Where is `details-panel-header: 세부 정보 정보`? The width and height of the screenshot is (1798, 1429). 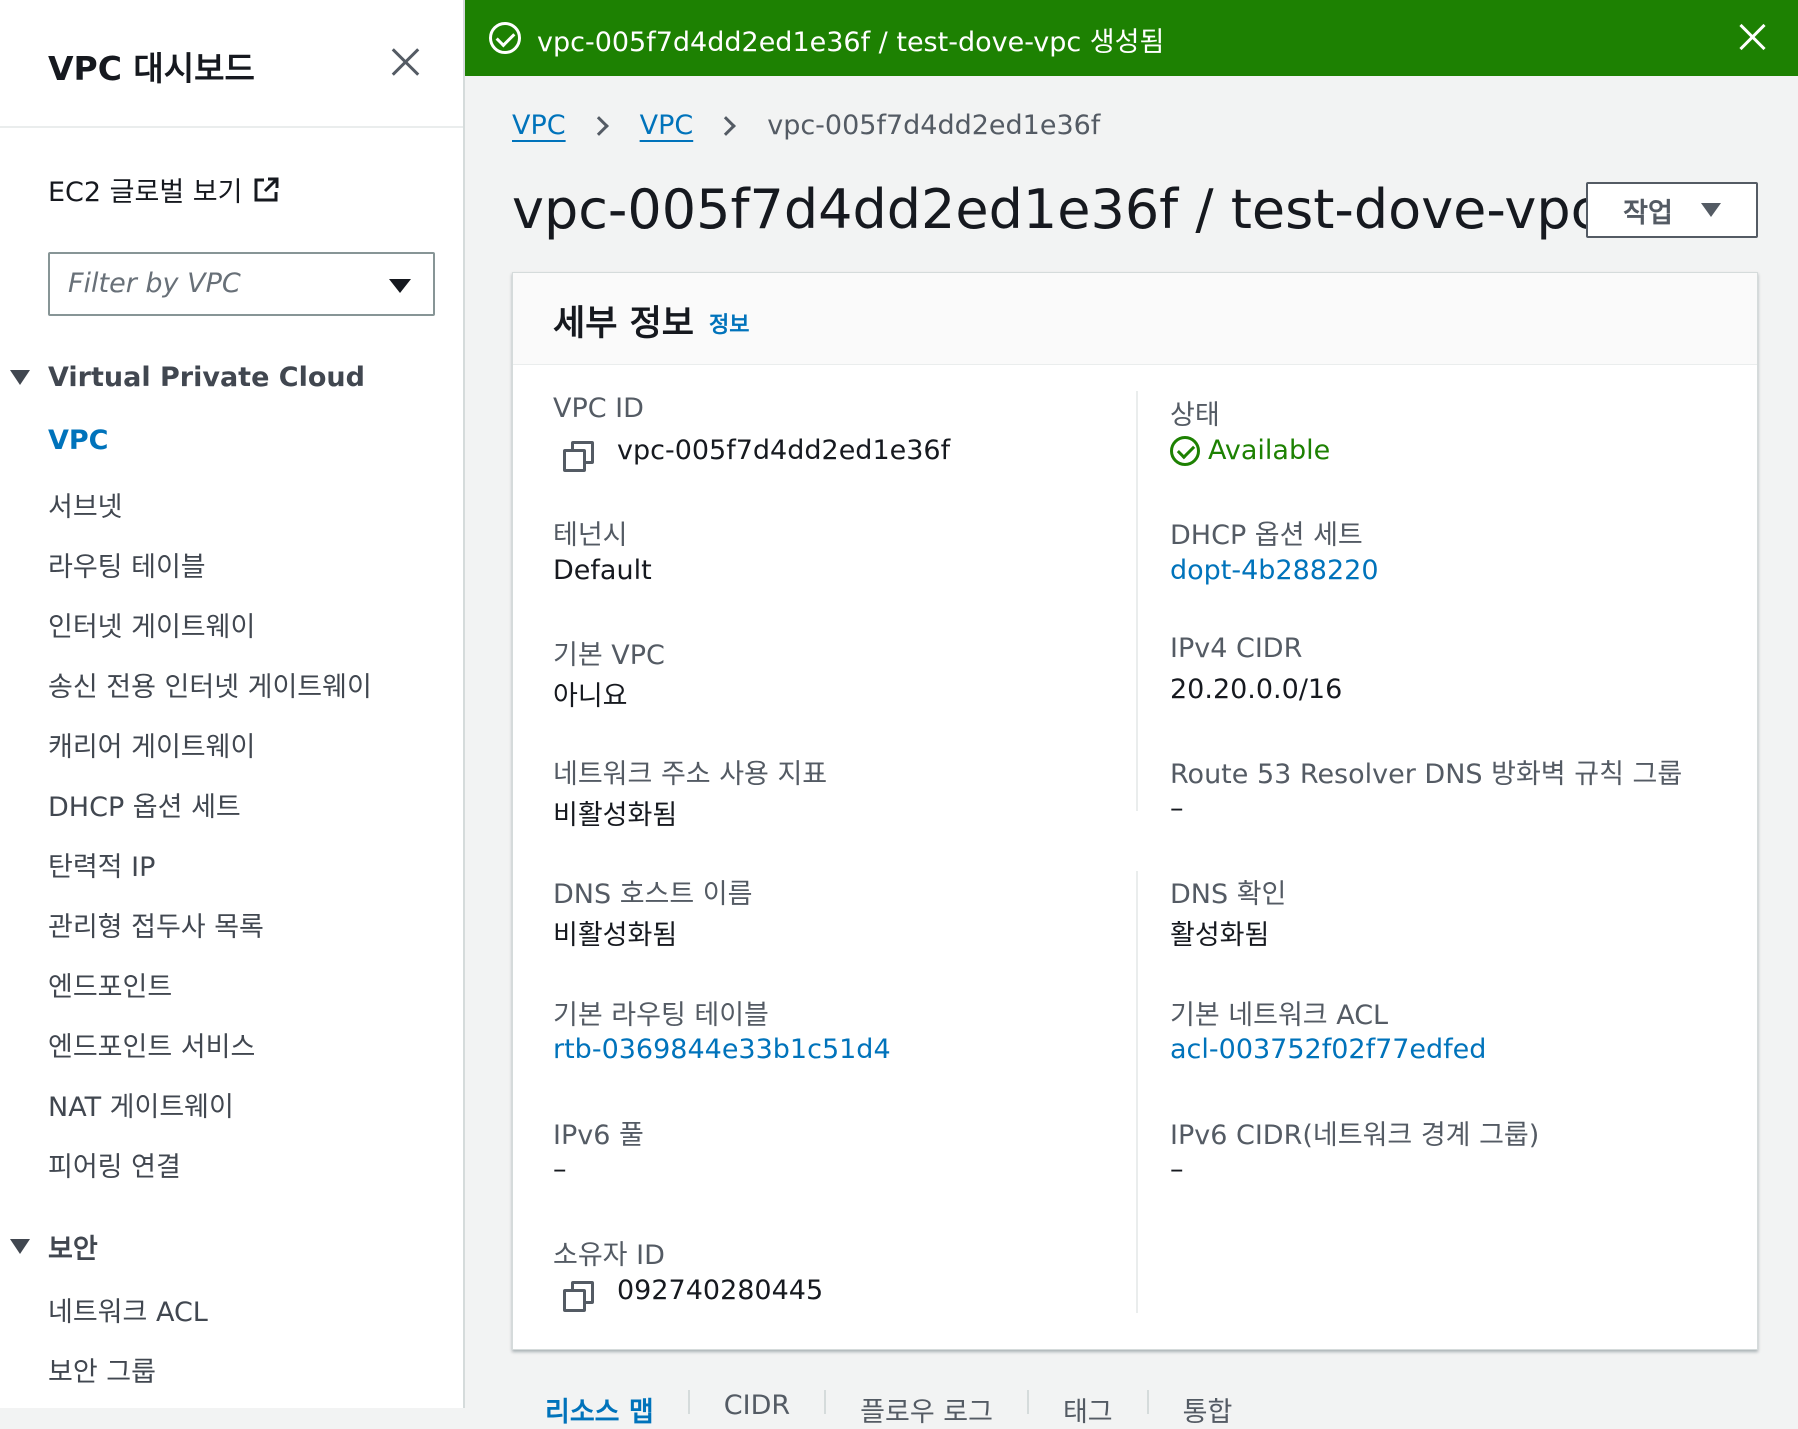
details-panel-header: 세부 정보 정보 is located at coordinates (1135, 319).